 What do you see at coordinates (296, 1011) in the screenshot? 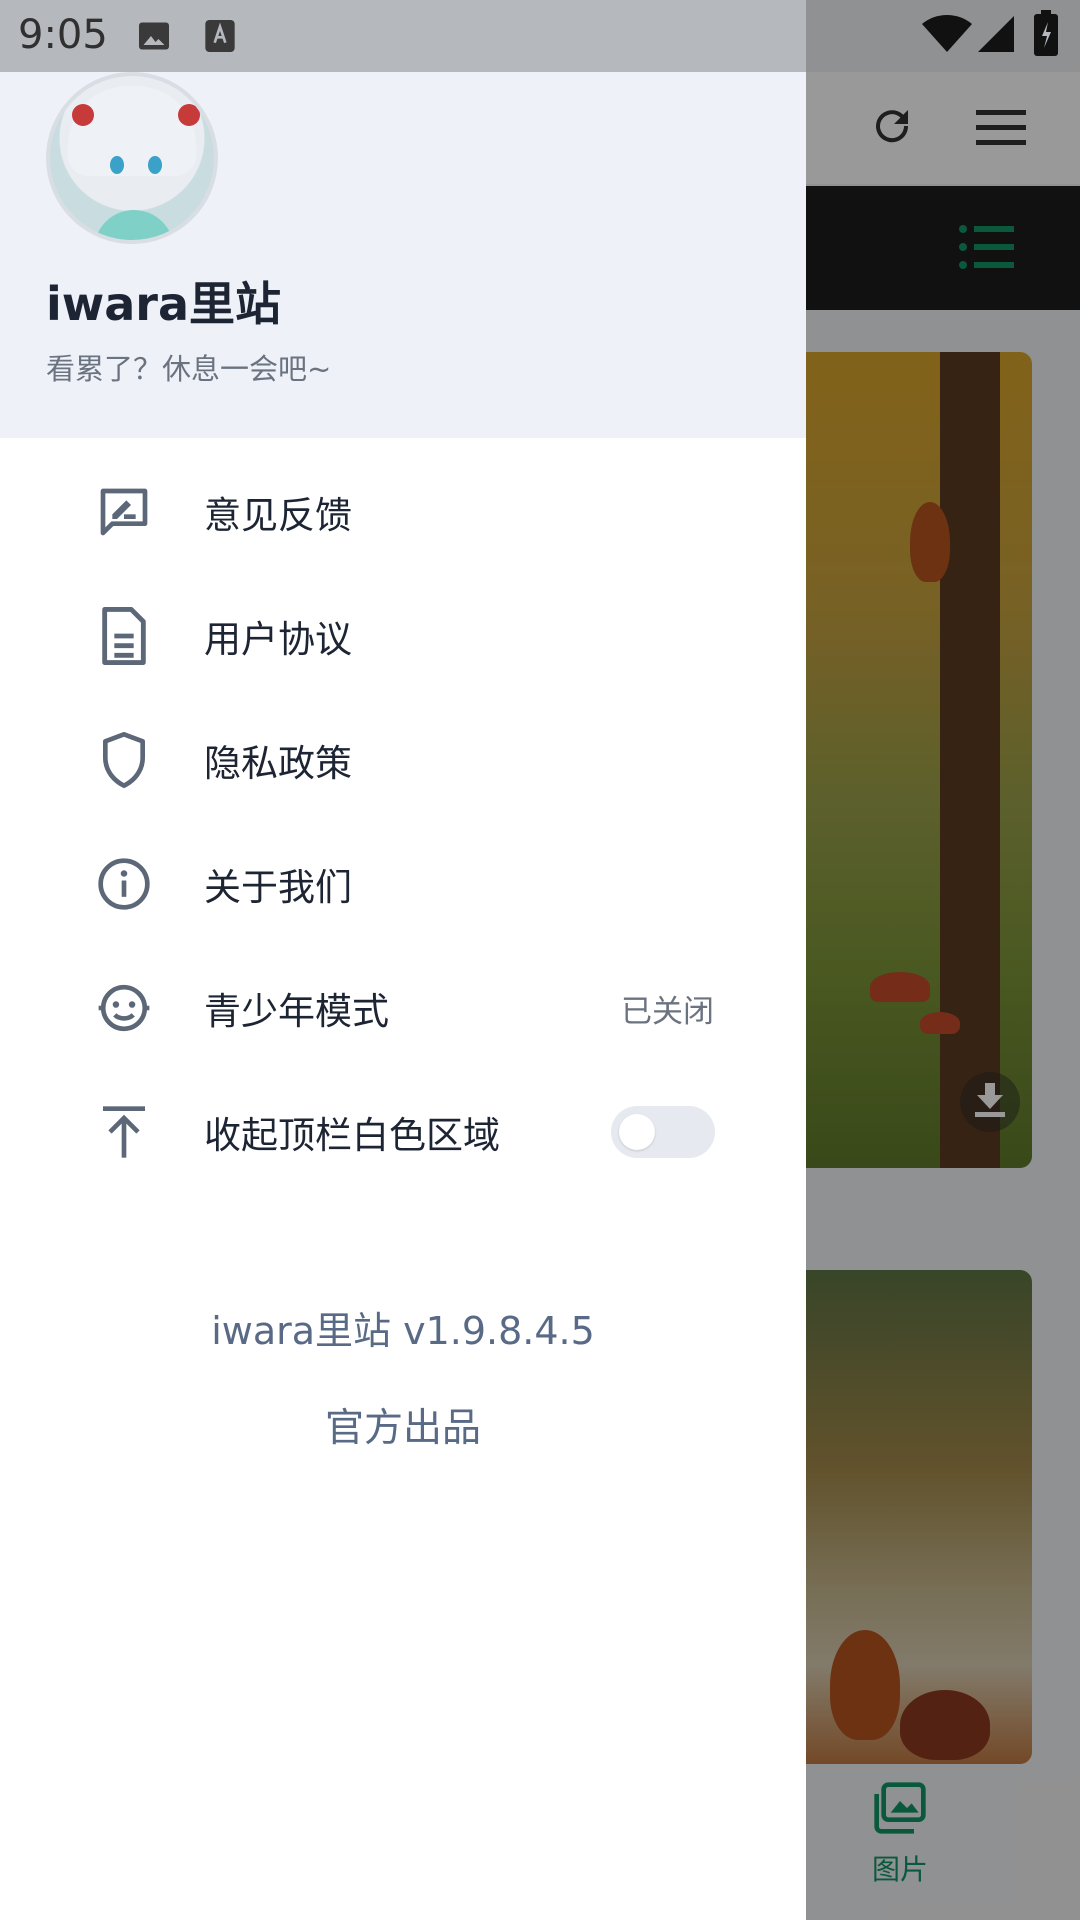
I see `menu-item-label: 青少年模式` at bounding box center [296, 1011].